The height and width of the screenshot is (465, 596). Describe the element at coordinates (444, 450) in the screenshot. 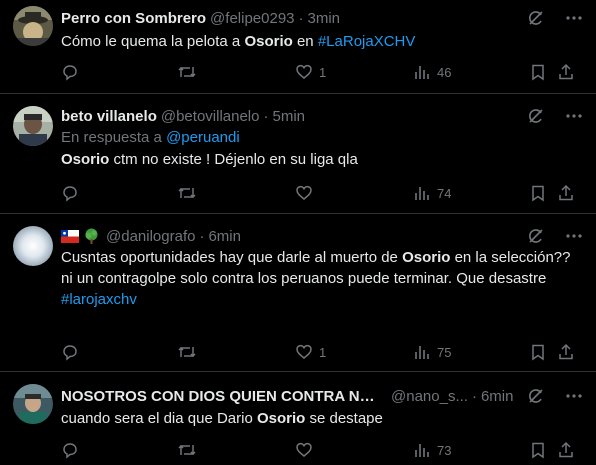

I see `views-count: 73` at that location.